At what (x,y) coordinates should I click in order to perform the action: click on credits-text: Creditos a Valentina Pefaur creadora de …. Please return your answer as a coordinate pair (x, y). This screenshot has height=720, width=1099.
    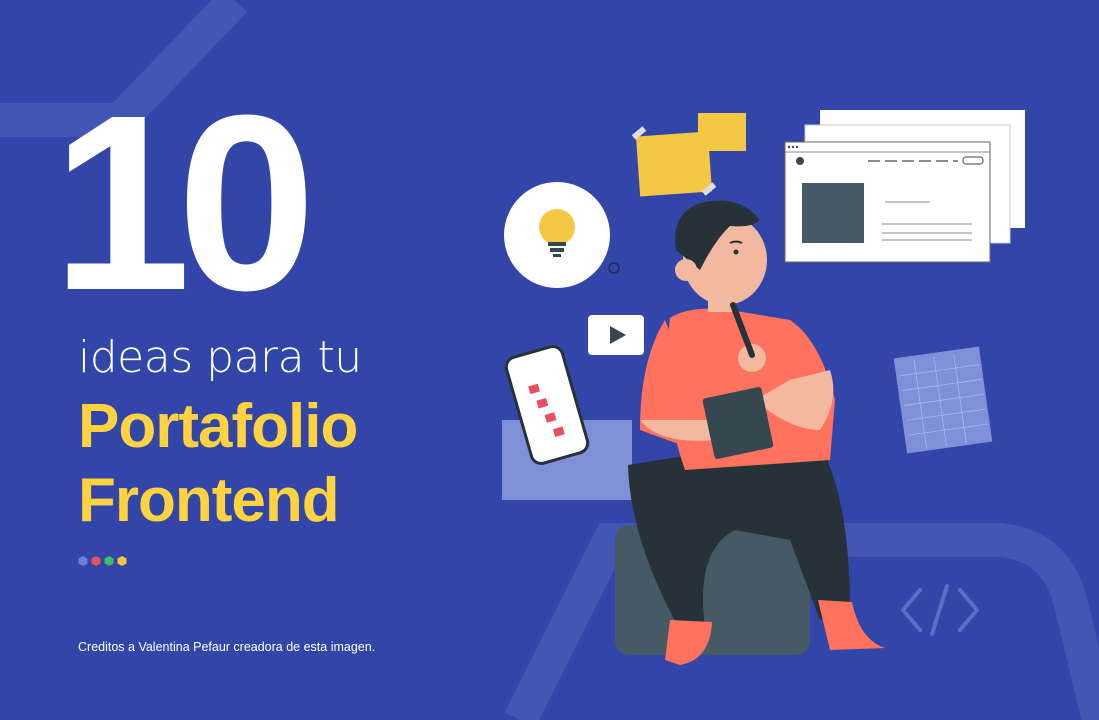
    Looking at the image, I should click on (227, 647).